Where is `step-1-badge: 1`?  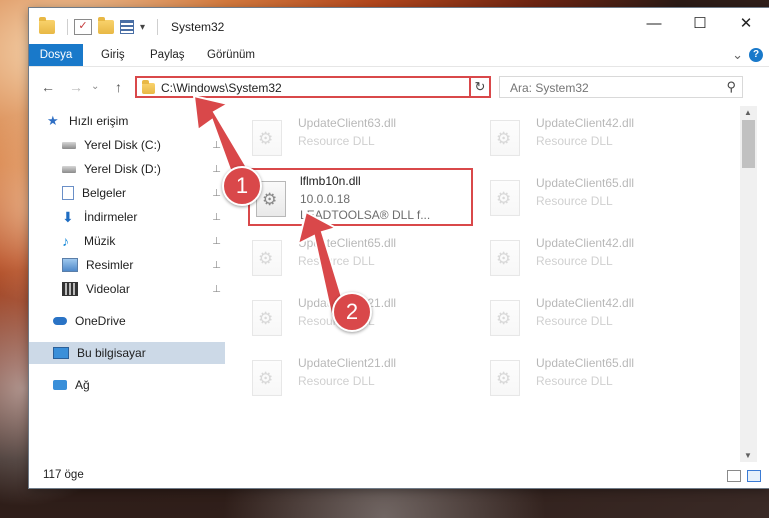 step-1-badge: 1 is located at coordinates (242, 186).